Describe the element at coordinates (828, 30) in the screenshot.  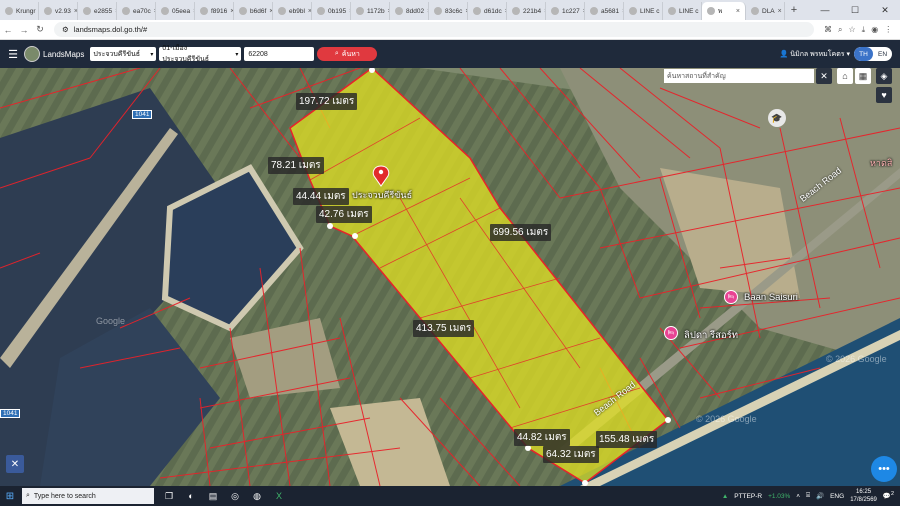
I see `translate-icon: ⌘` at that location.